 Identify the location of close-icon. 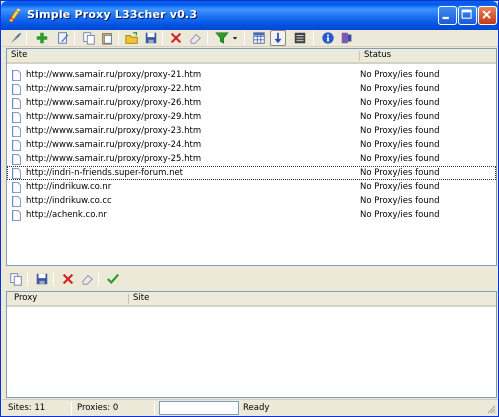
(486, 14).